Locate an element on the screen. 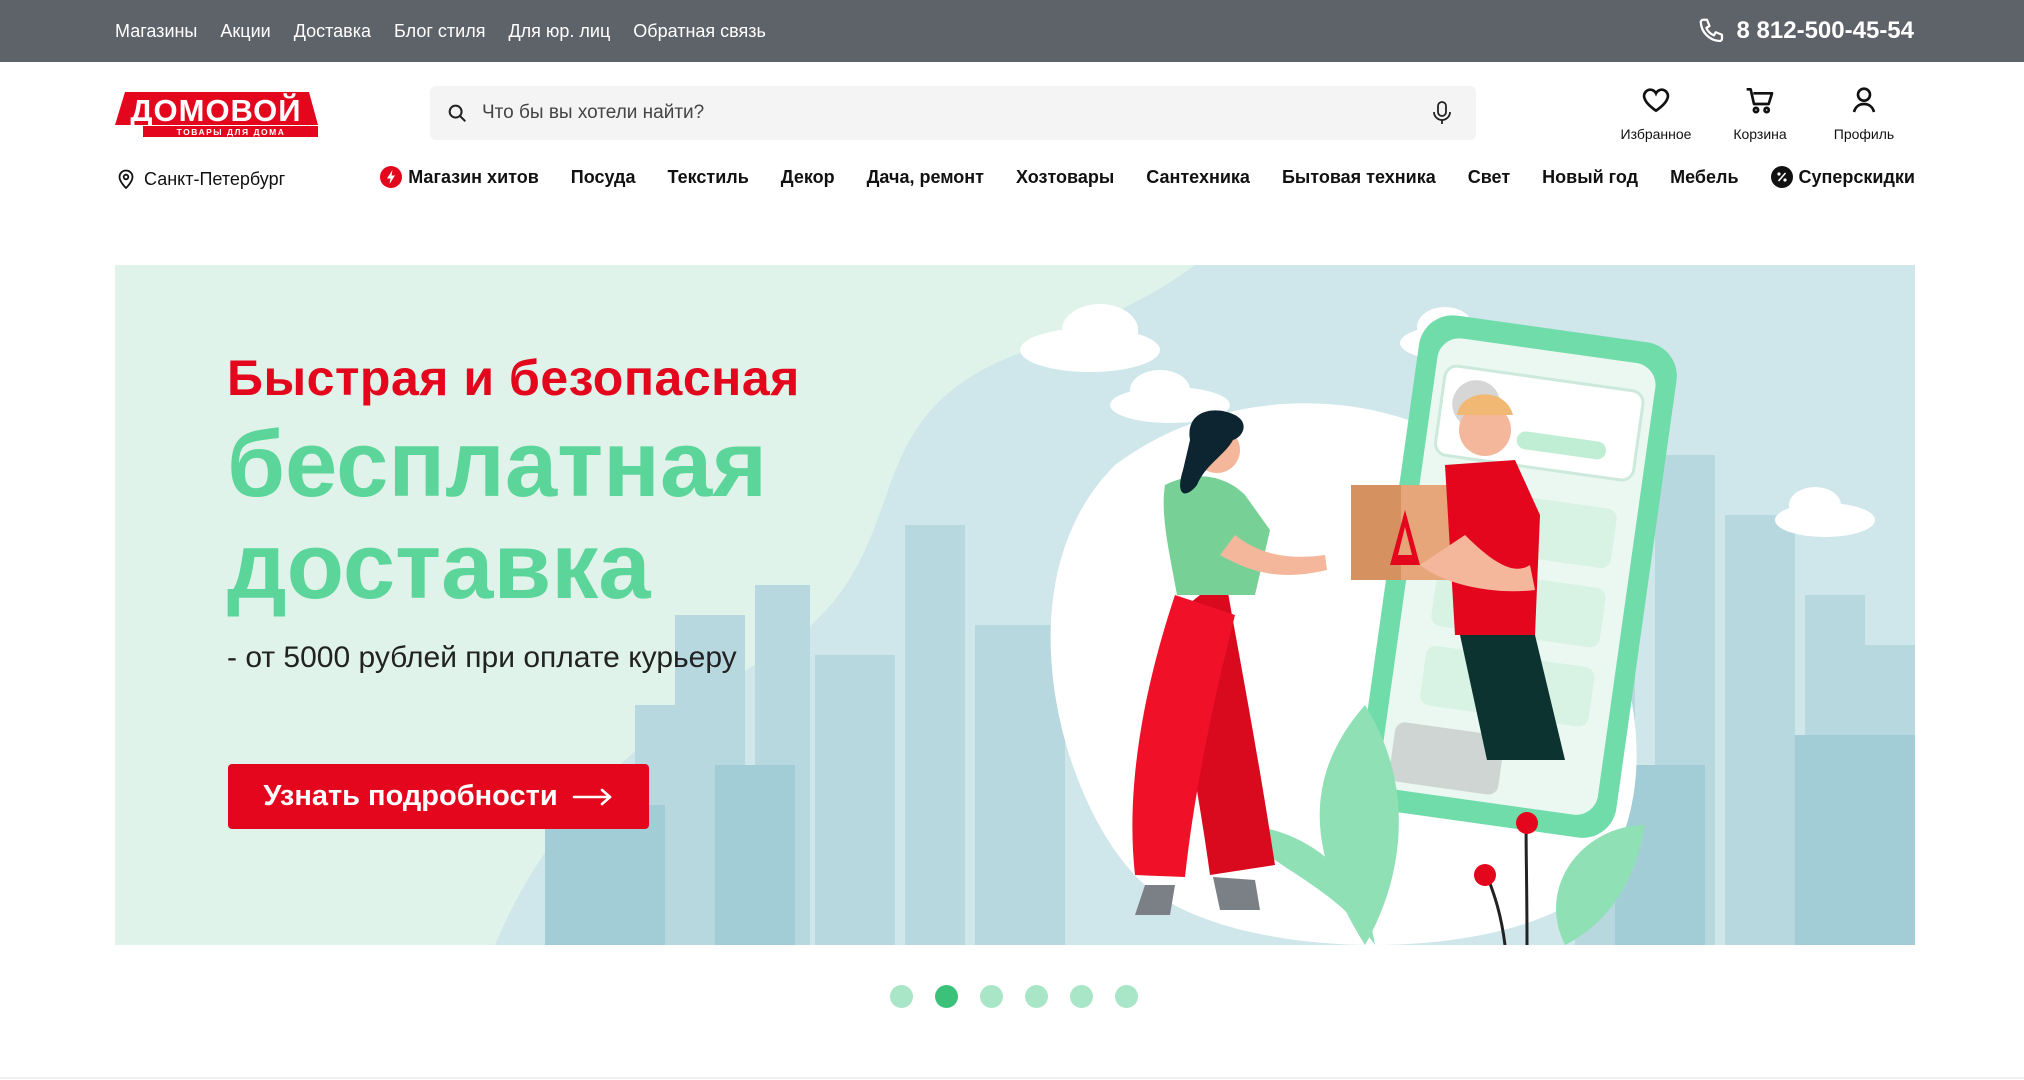 The image size is (2024, 1080). microphone-icon is located at coordinates (1442, 113).